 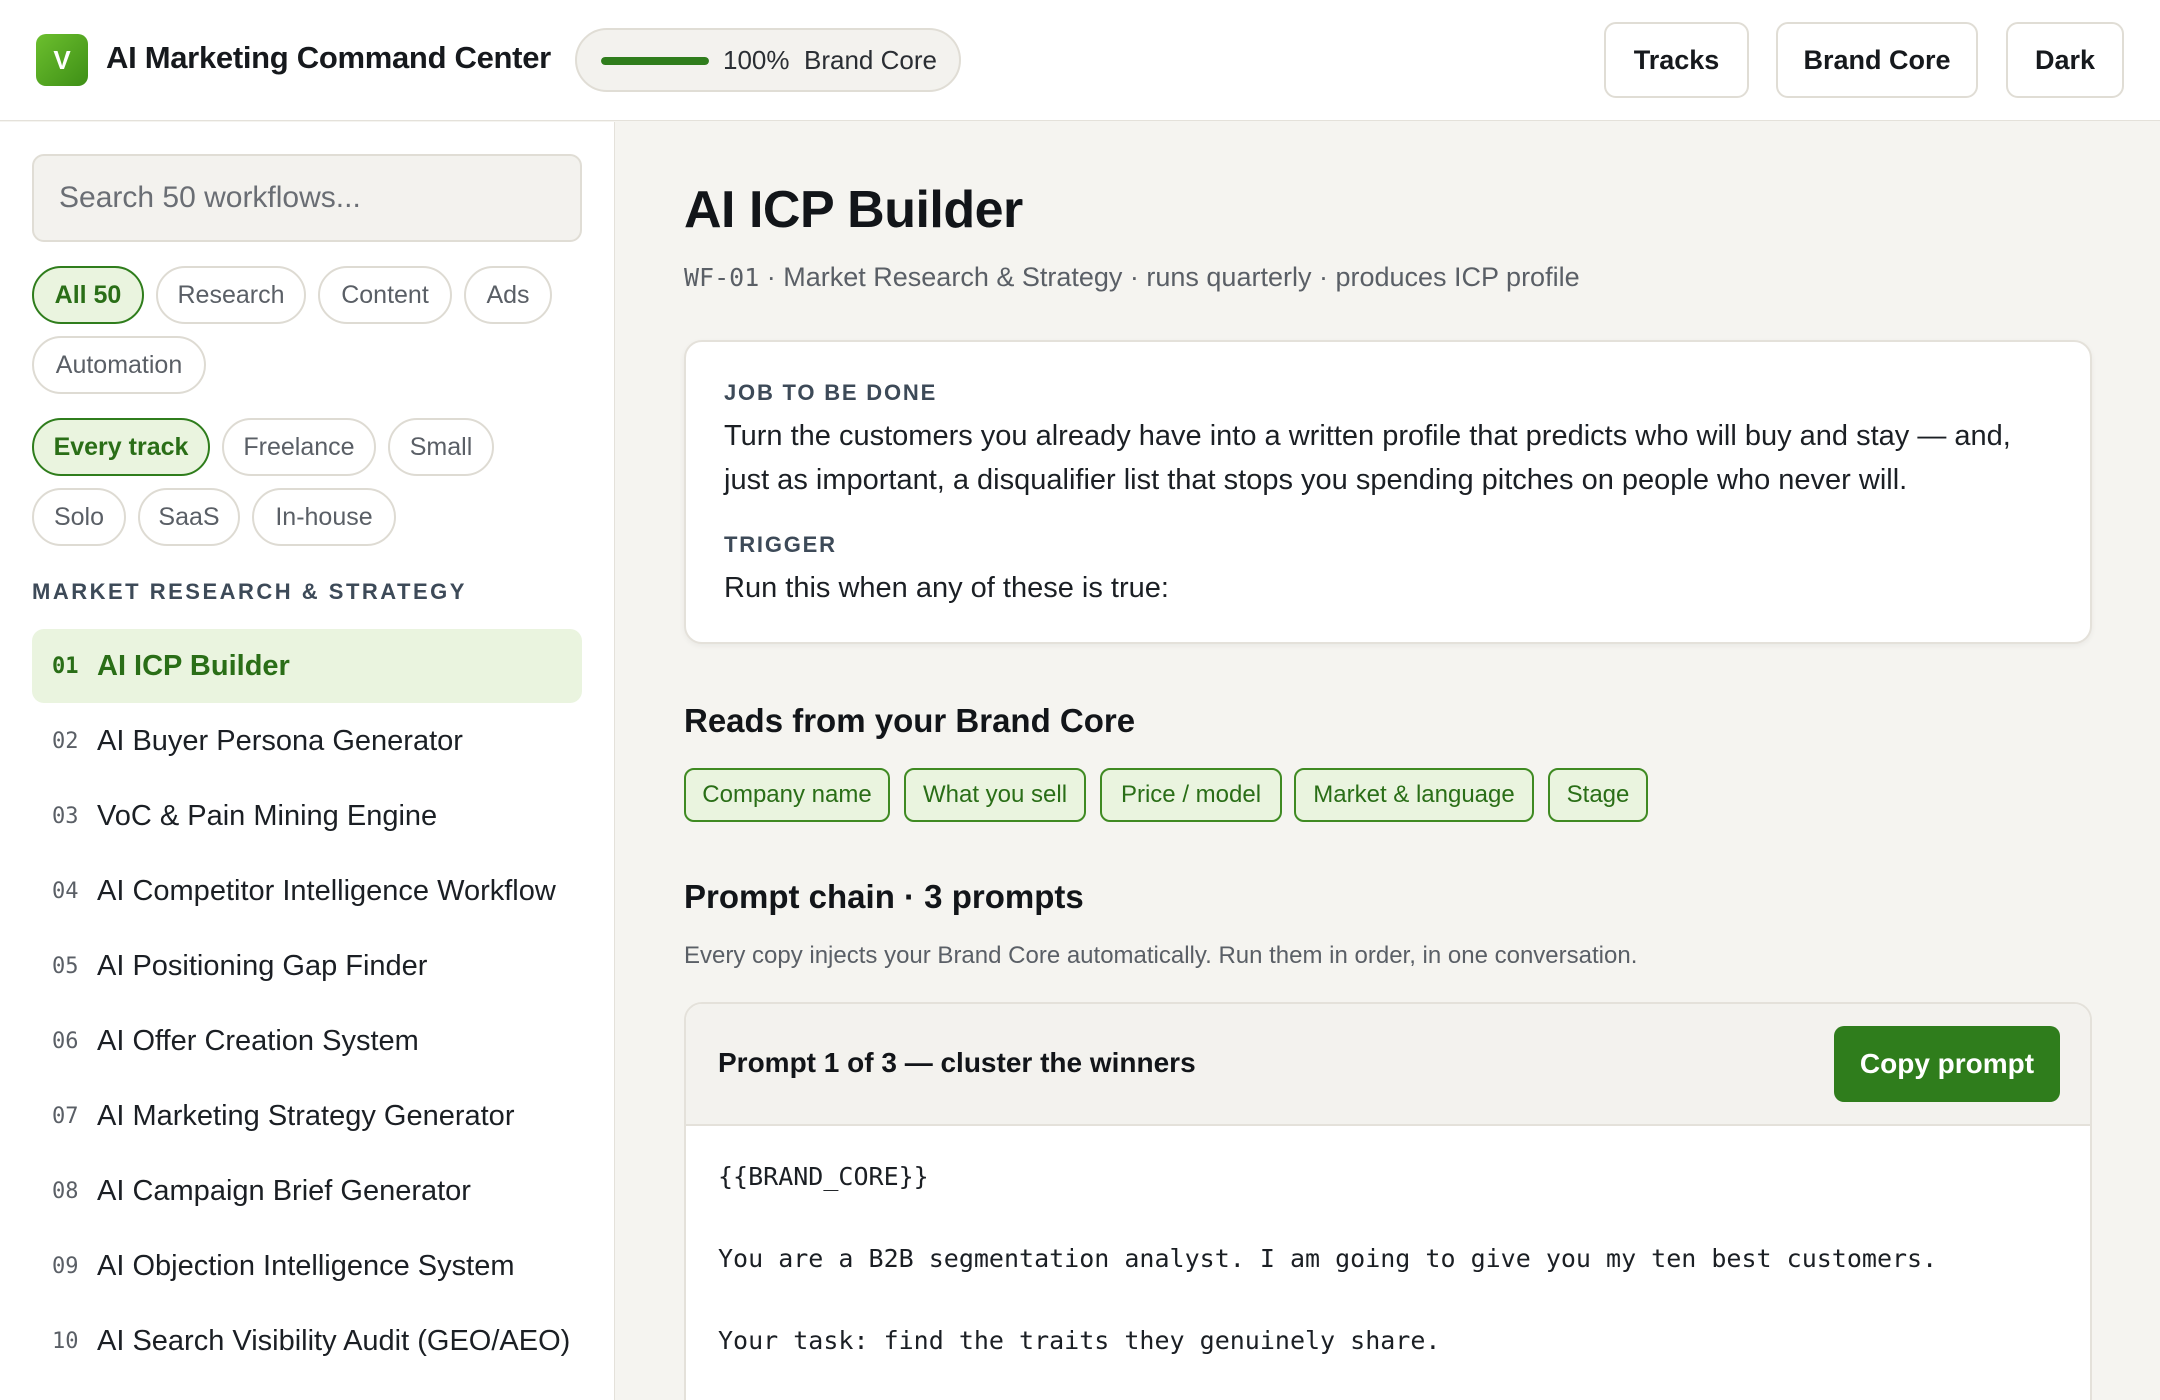 I want to click on workflow-number: 01, so click(x=65, y=666).